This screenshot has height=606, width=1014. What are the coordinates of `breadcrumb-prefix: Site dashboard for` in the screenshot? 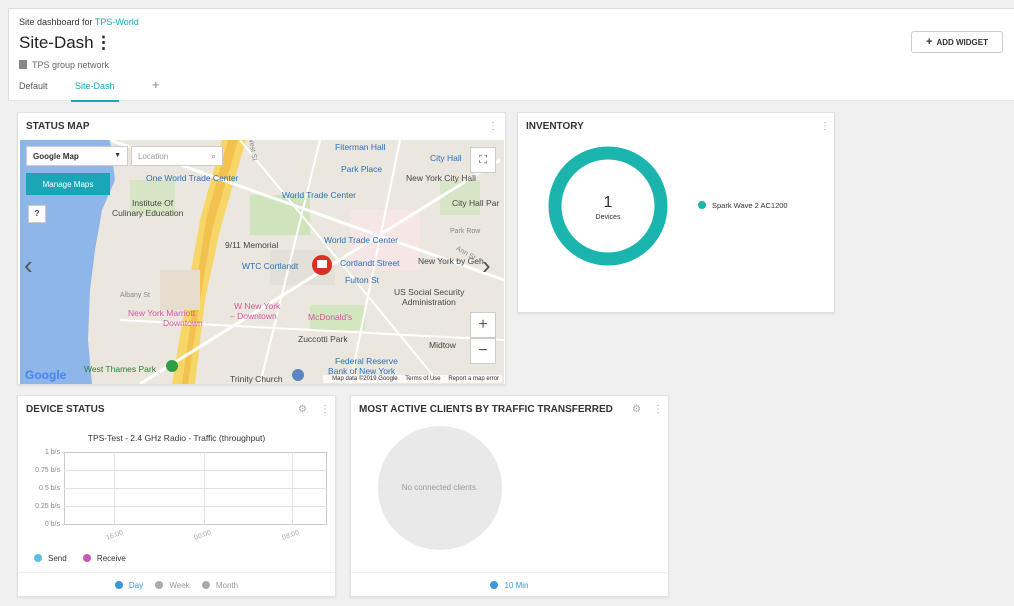 It's located at (56, 22).